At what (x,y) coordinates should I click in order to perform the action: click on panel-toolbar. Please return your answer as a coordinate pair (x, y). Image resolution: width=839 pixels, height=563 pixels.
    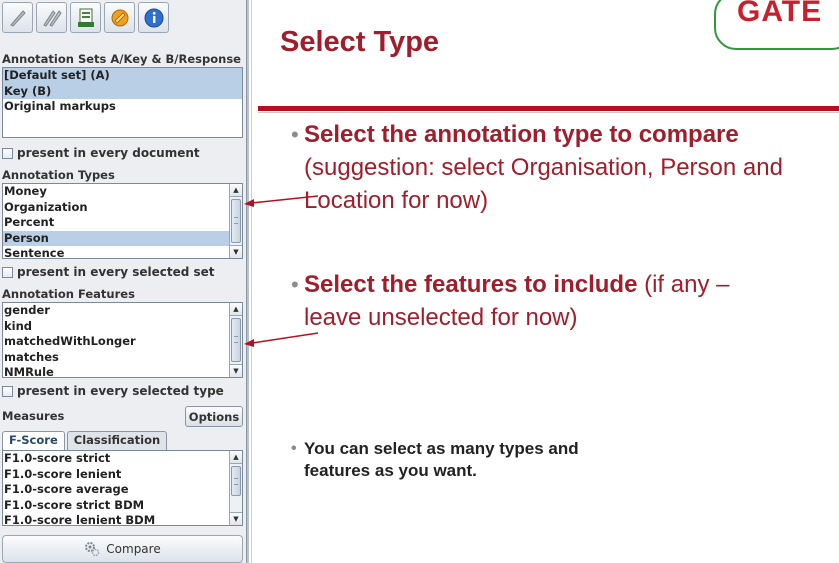
    Looking at the image, I should click on (85, 17).